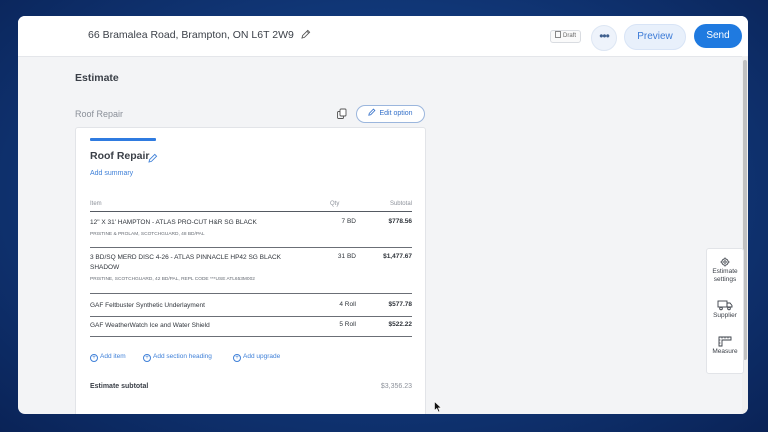  Describe the element at coordinates (120, 156) in the screenshot. I see `card-title: Roof Repair` at that location.